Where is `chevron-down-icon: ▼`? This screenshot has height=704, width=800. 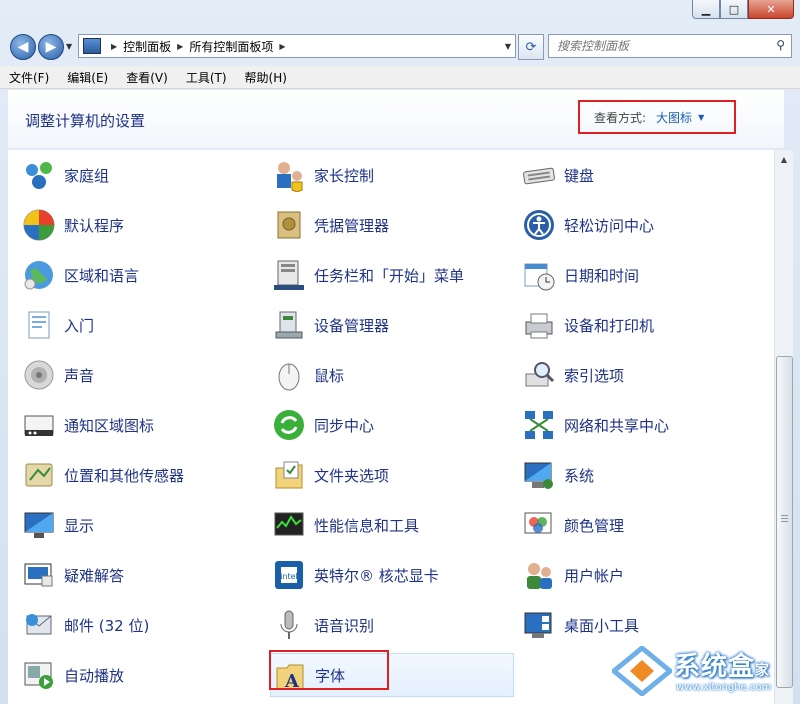 chevron-down-icon: ▼ is located at coordinates (701, 117).